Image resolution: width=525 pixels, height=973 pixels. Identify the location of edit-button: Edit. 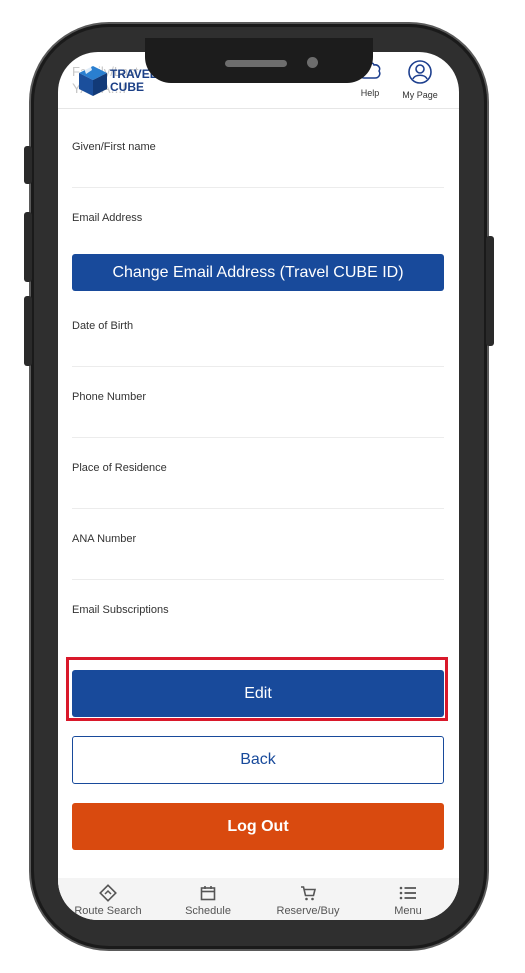
(258, 693).